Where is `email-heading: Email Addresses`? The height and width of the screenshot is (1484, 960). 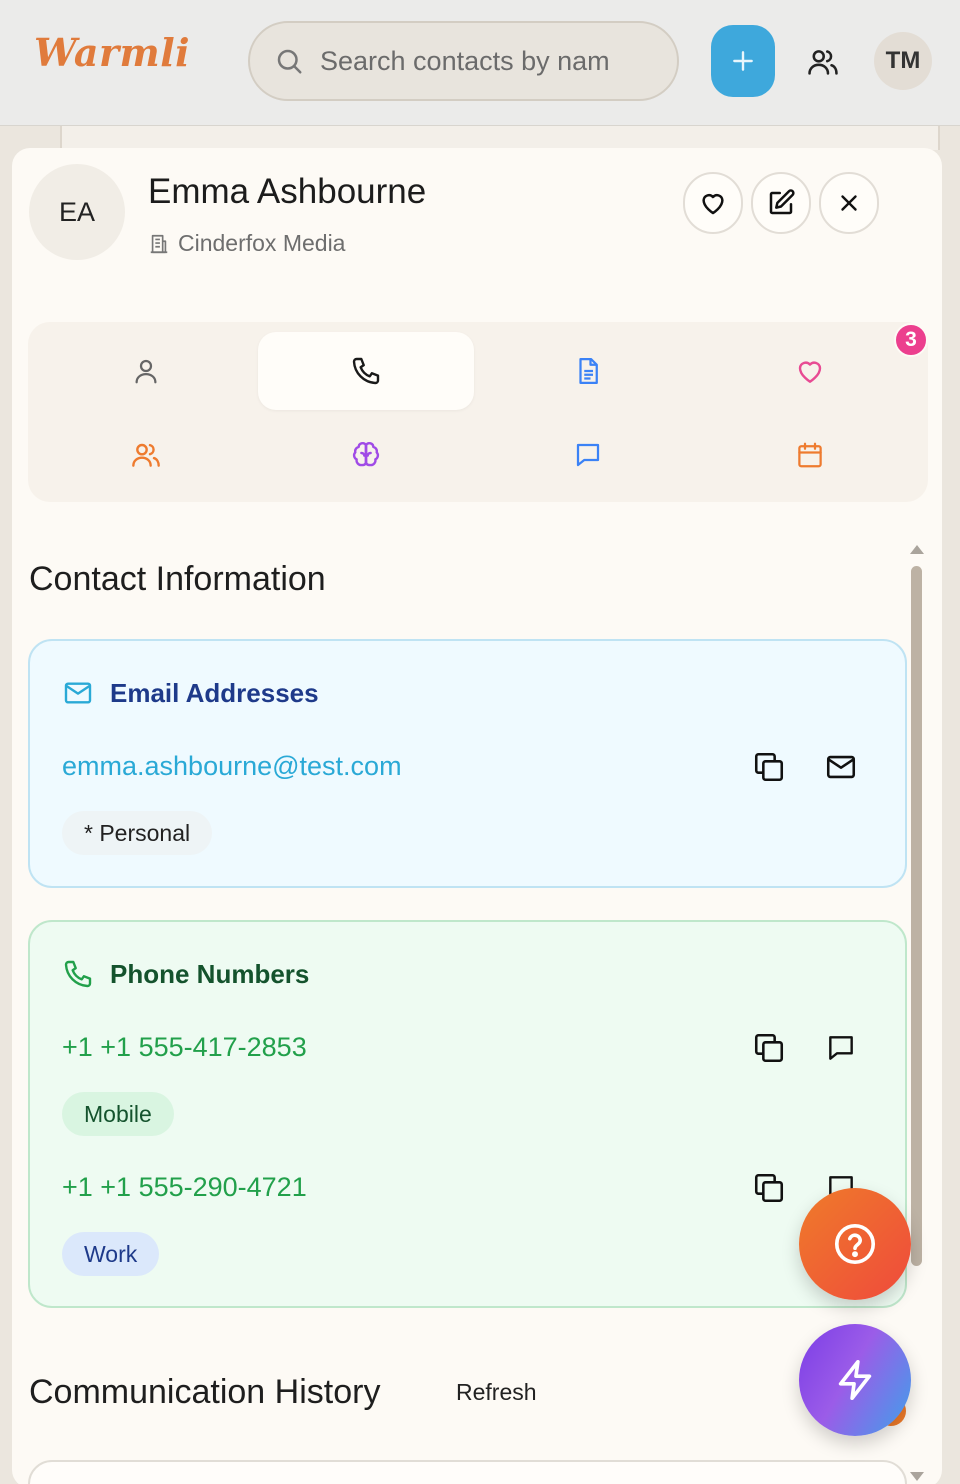 email-heading: Email Addresses is located at coordinates (190, 693).